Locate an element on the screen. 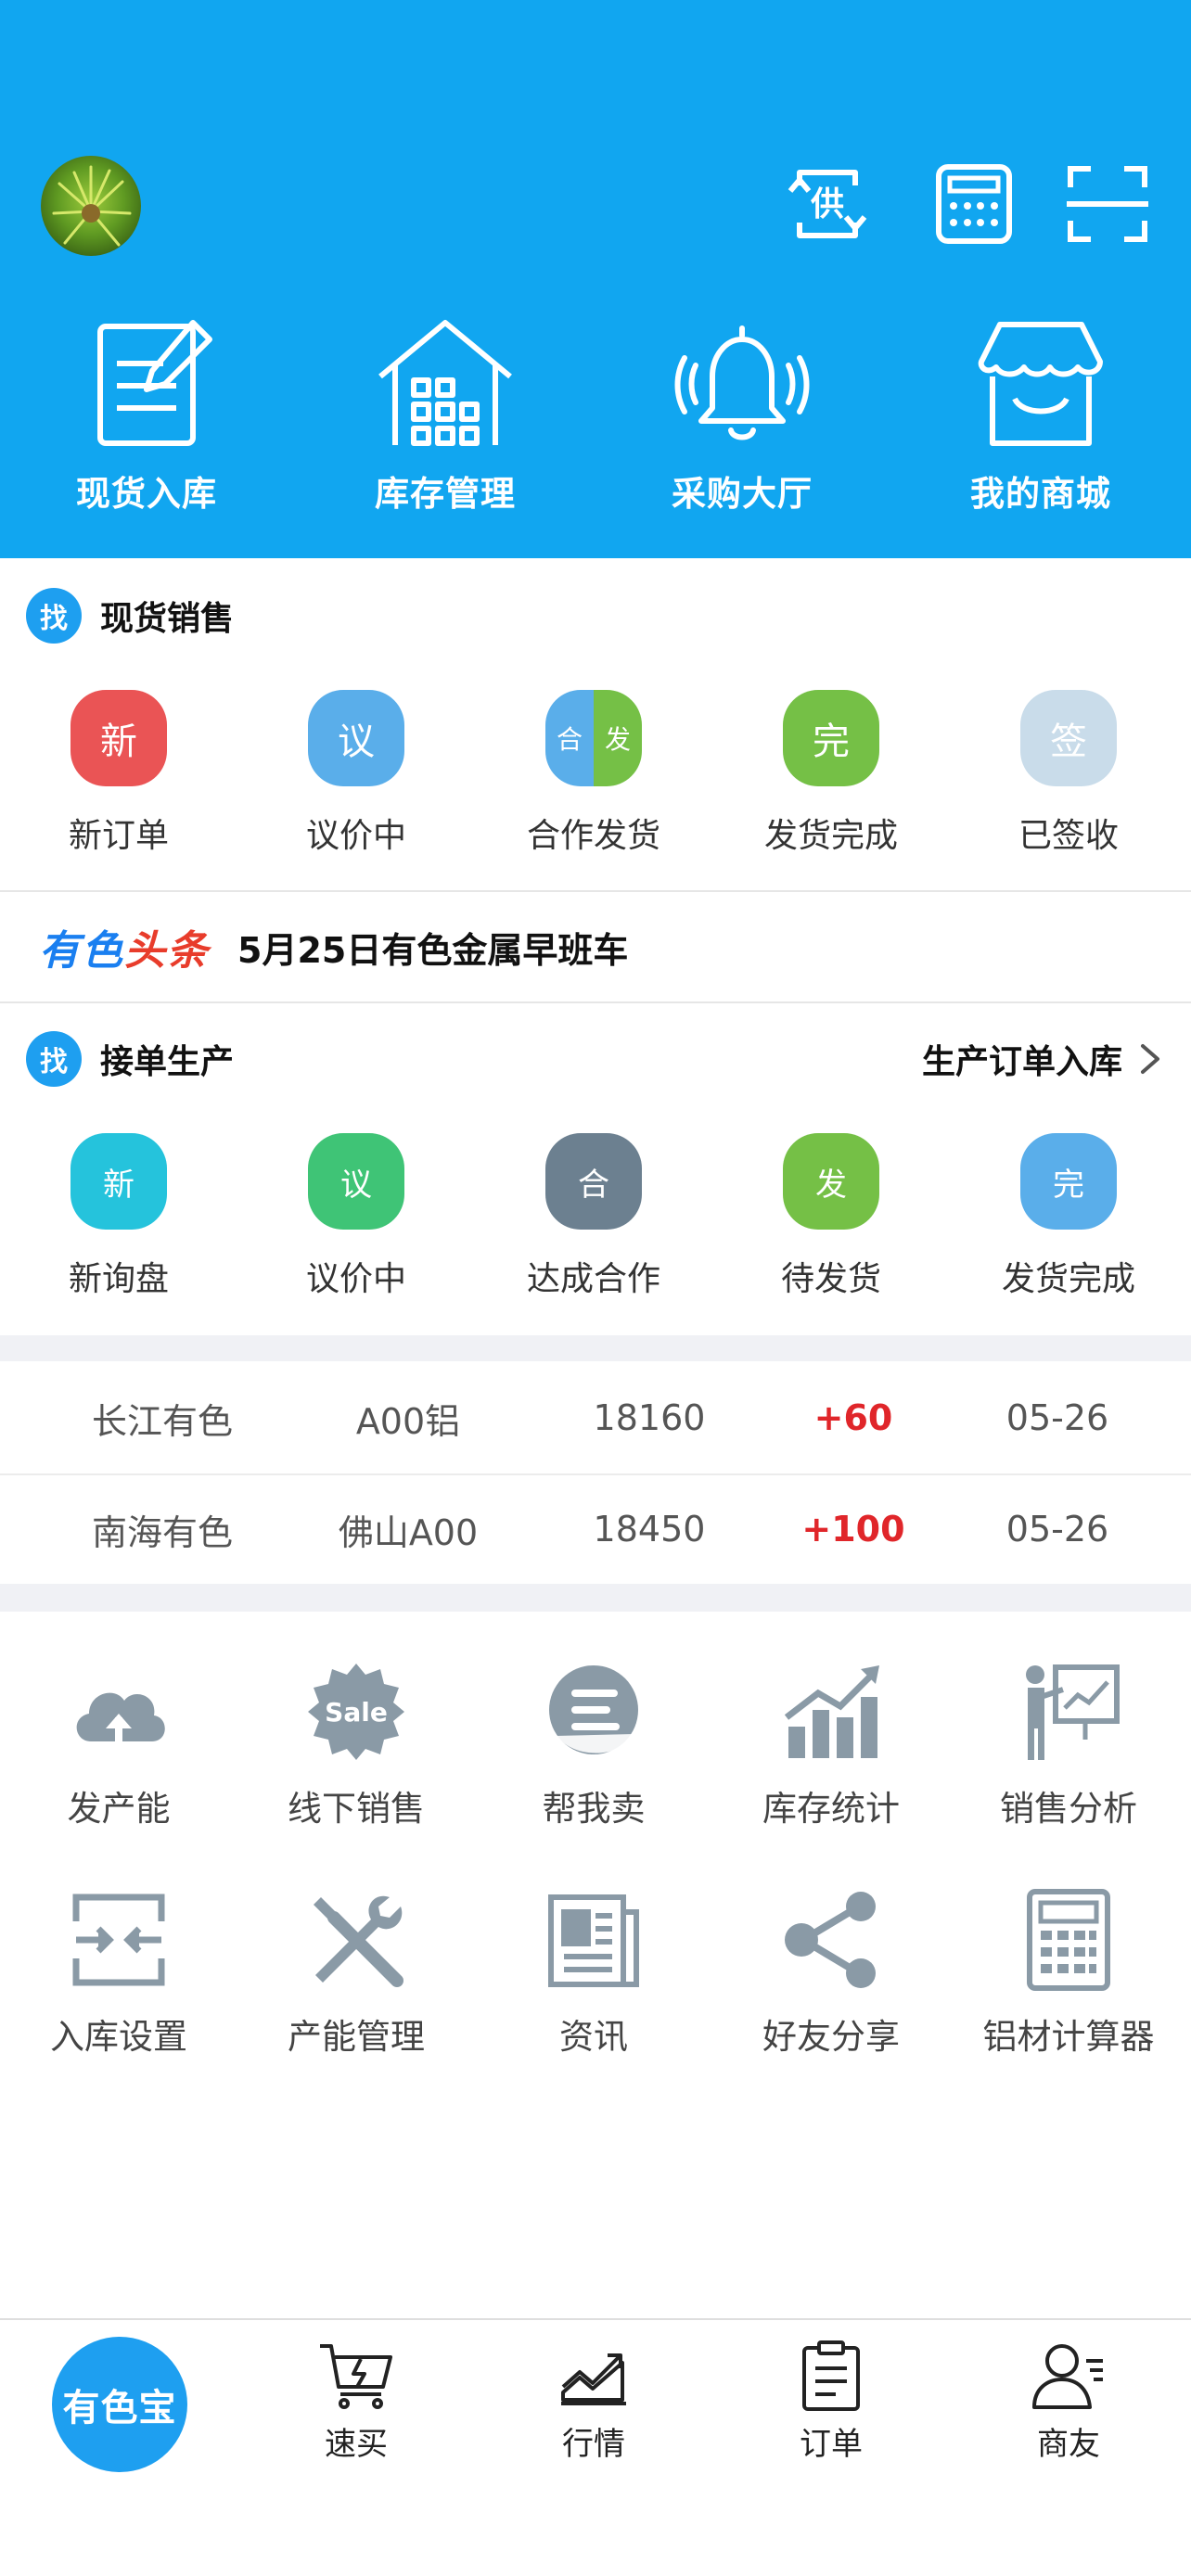  production-order-inbound-link: 生产订单入库 is located at coordinates (1042, 1059).